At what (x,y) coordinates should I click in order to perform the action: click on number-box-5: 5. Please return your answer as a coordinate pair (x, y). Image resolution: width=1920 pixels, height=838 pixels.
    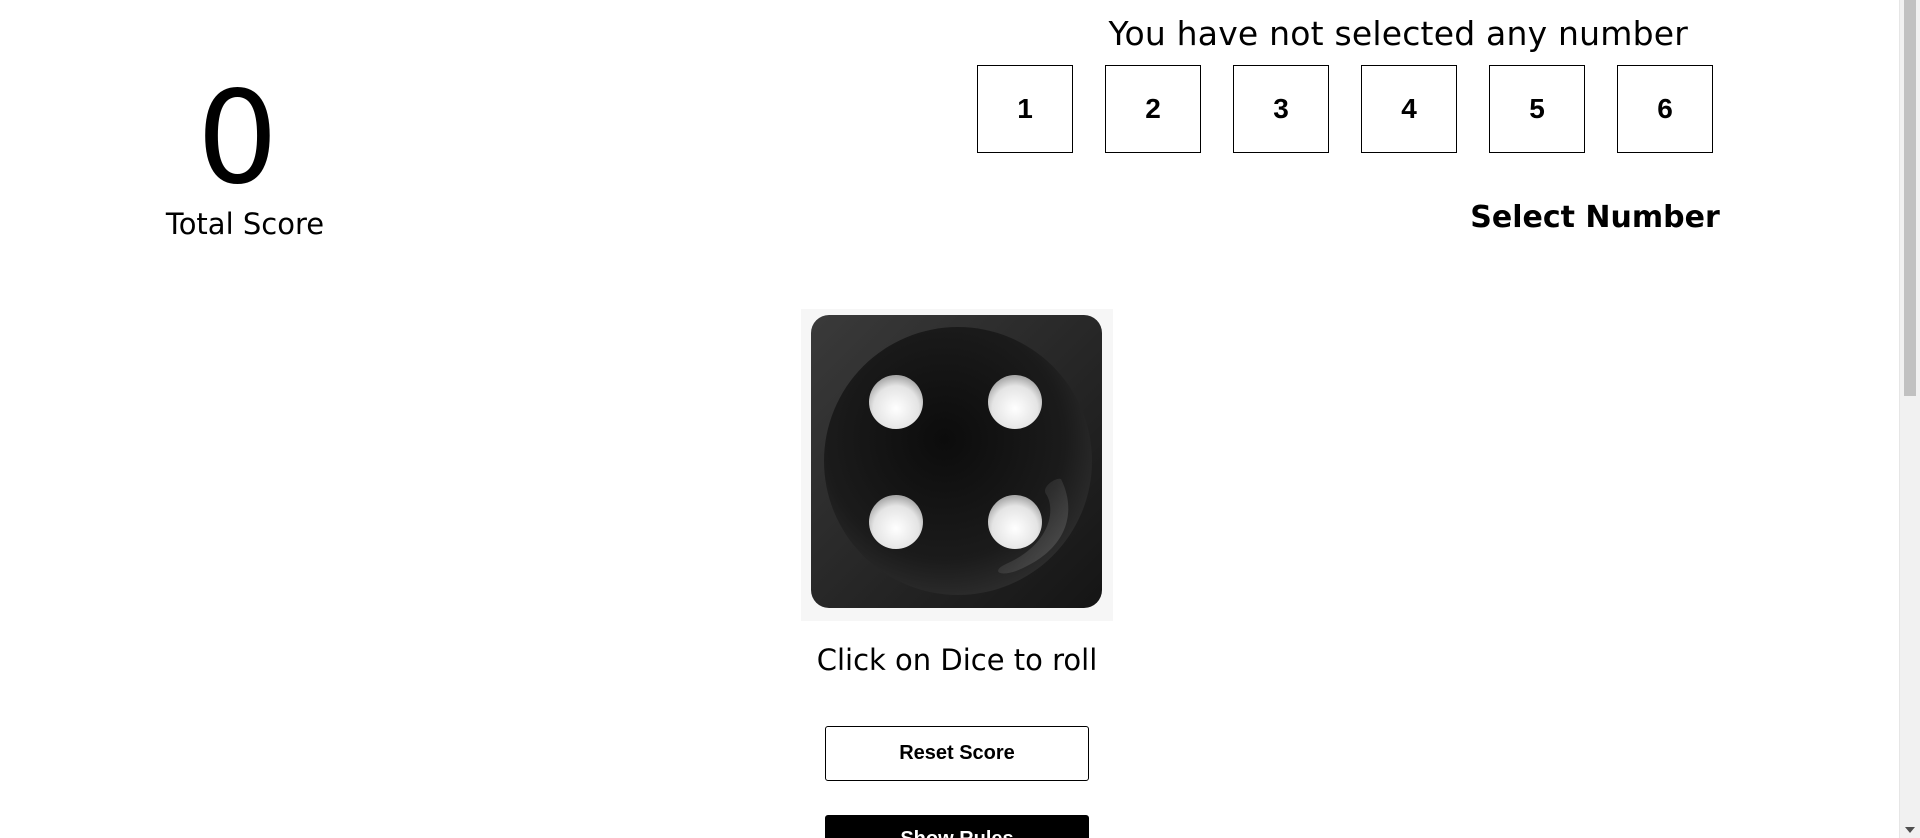
    Looking at the image, I should click on (1537, 109).